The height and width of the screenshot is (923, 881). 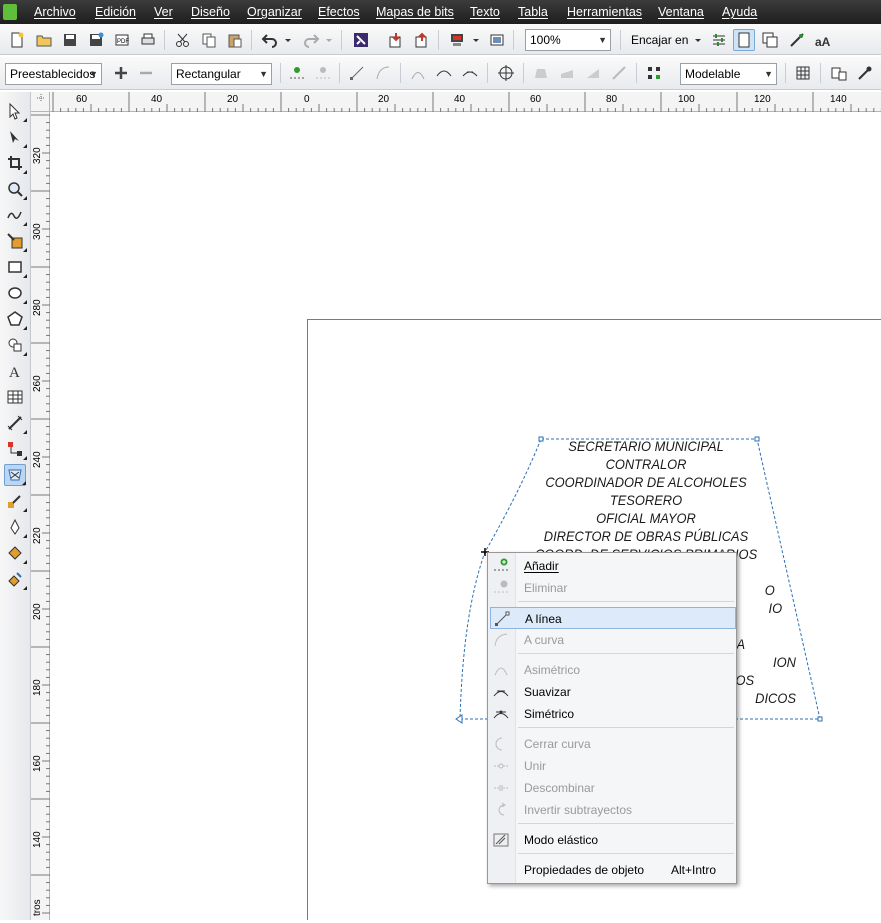 What do you see at coordinates (613, 670) in the screenshot?
I see `menu-item-cusp: Asimétrico` at bounding box center [613, 670].